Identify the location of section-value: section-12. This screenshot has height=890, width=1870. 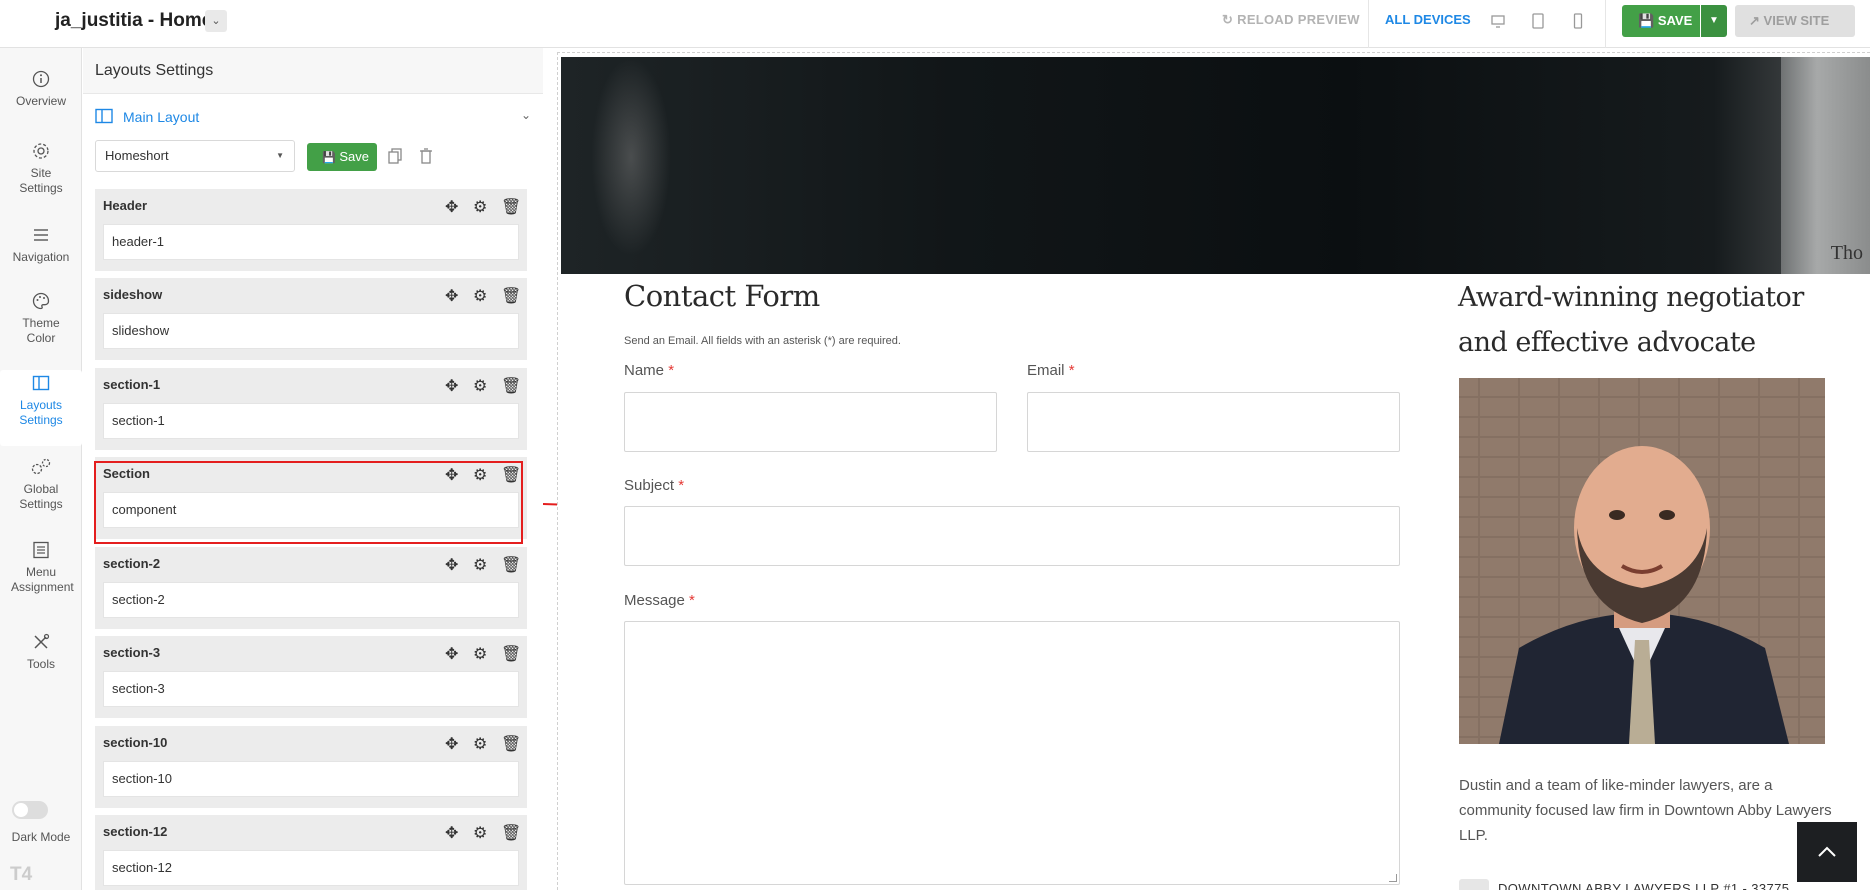
(311, 868).